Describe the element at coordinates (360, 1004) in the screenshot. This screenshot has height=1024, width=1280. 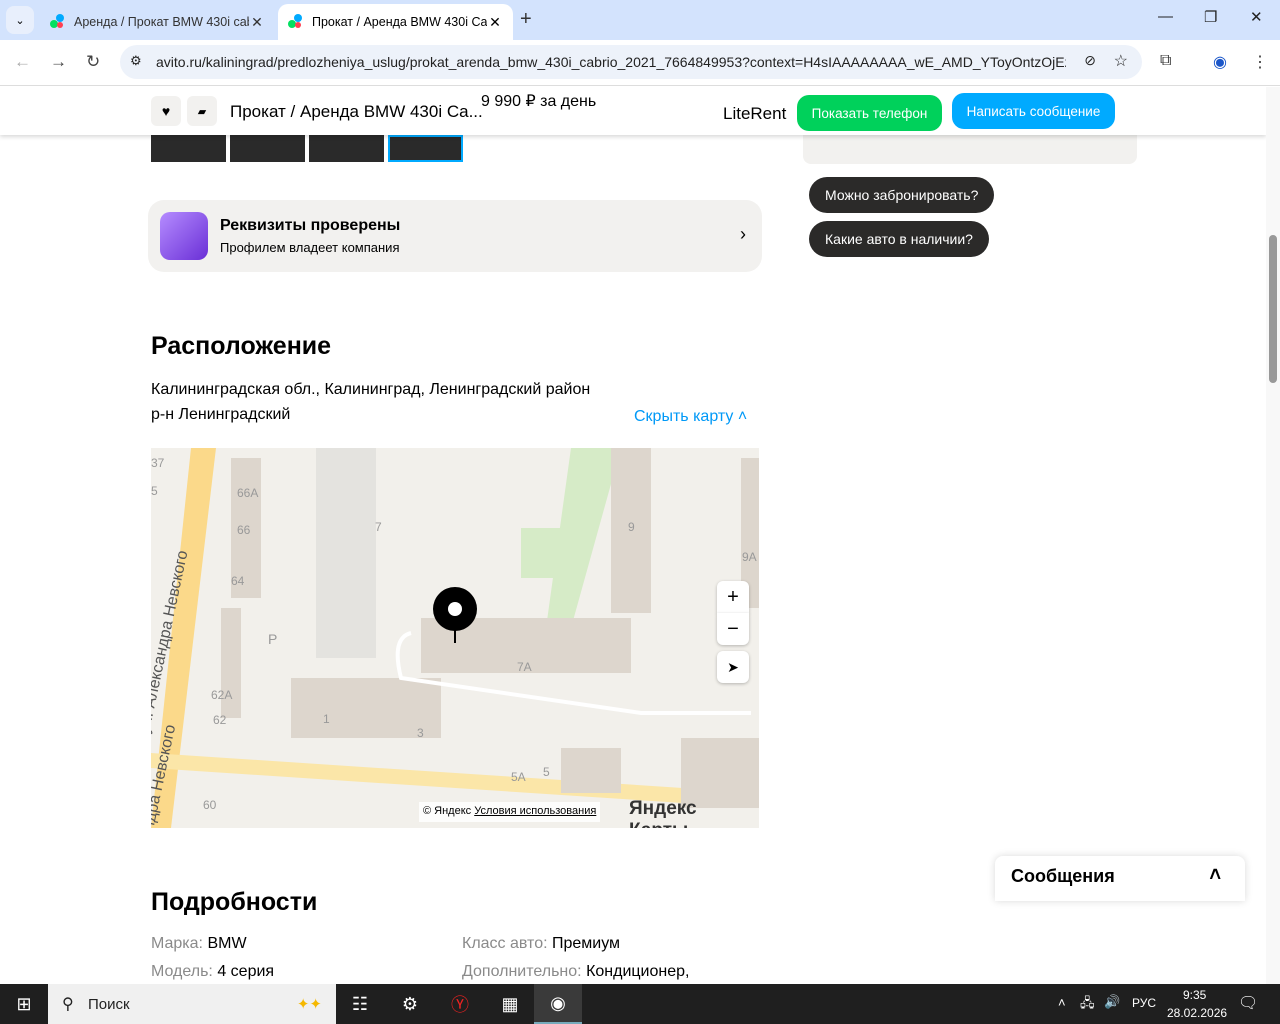
I see `task-view-icon: ☷` at that location.